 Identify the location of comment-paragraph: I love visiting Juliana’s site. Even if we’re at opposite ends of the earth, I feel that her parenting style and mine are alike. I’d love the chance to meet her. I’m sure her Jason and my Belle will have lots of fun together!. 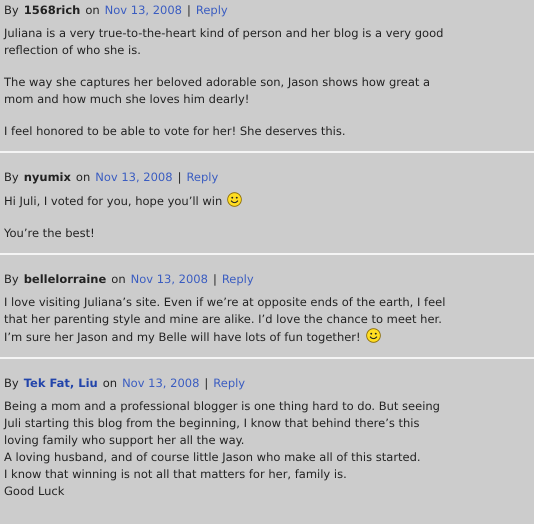
(225, 320).